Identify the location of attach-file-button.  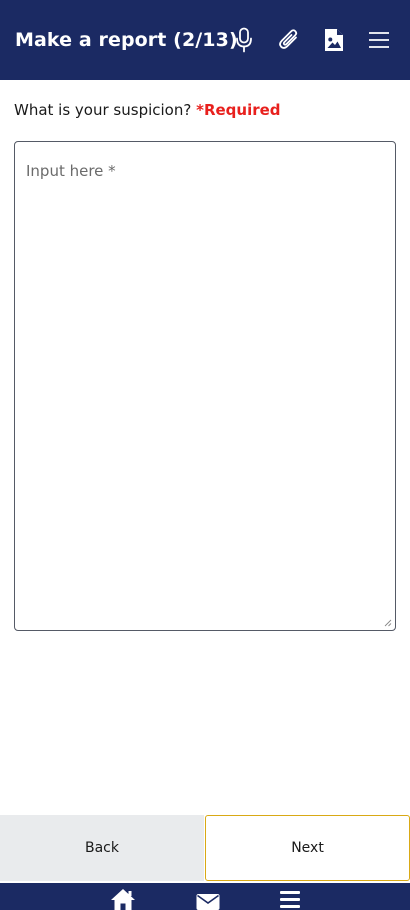
(289, 40).